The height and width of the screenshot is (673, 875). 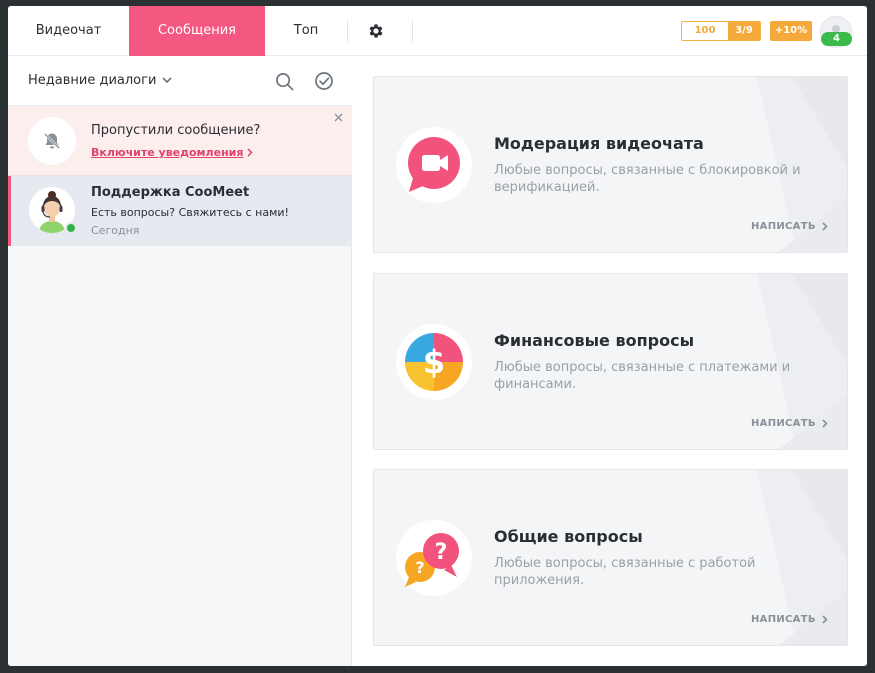 I want to click on chevron-down-icon, so click(x=167, y=80).